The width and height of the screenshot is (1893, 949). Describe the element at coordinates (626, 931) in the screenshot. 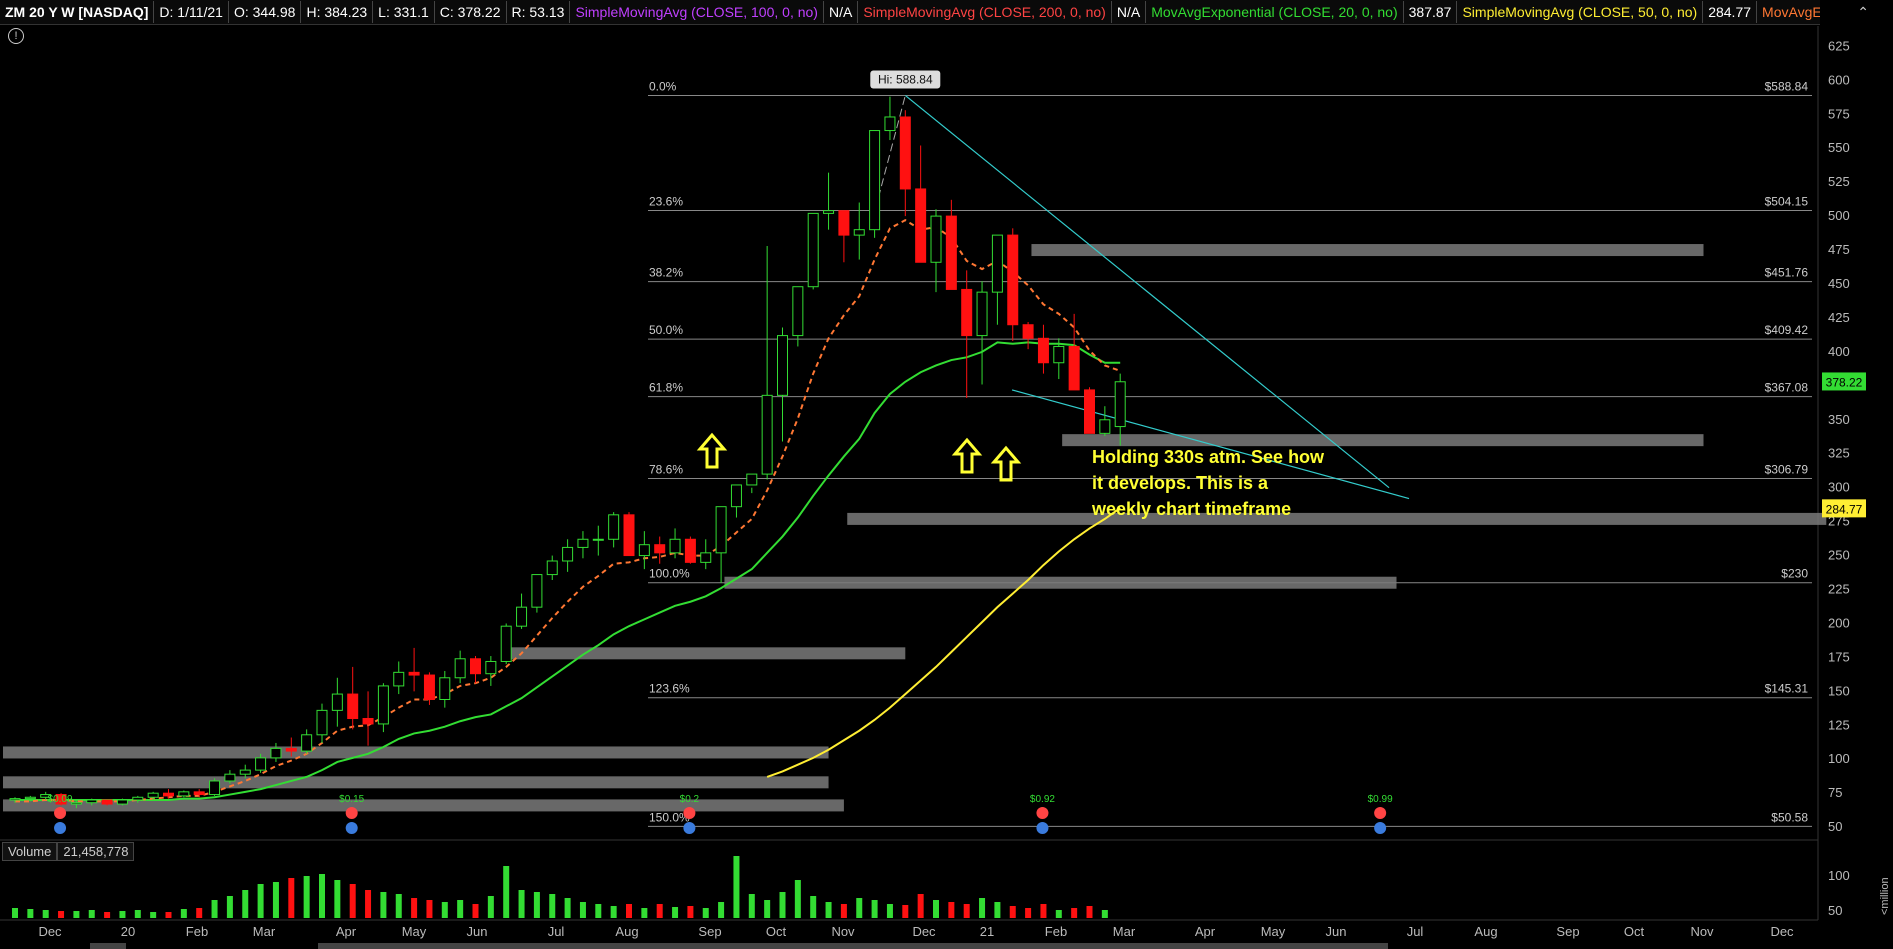

I see `x-tick-label: Aug` at that location.